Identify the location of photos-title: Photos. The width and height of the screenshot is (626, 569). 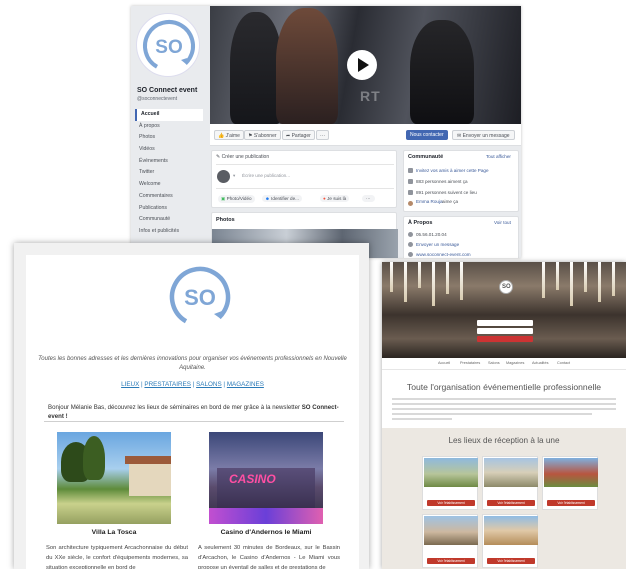
(225, 220).